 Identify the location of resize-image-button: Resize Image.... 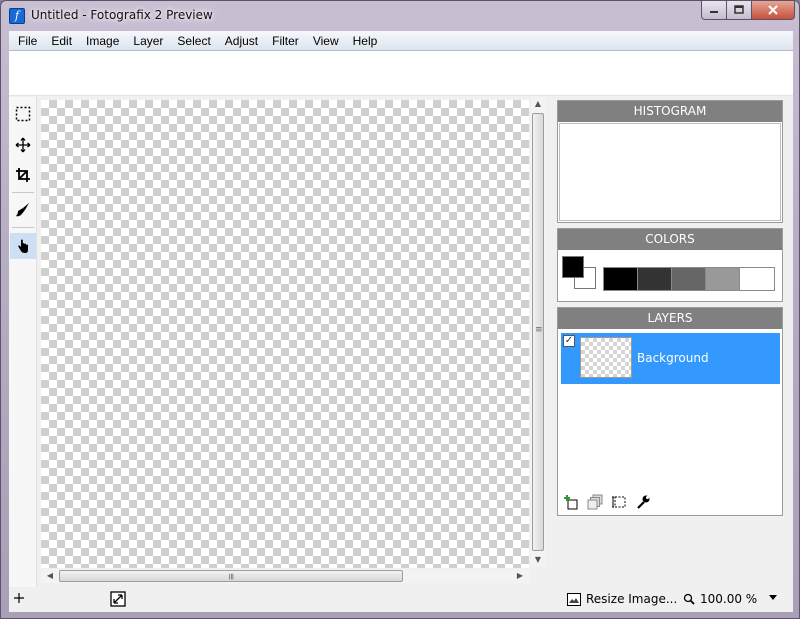
(622, 599).